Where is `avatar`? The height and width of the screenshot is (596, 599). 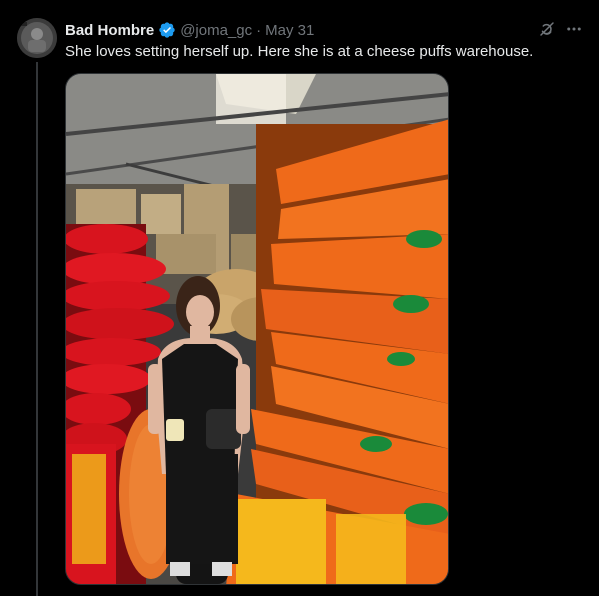 avatar is located at coordinates (37, 38).